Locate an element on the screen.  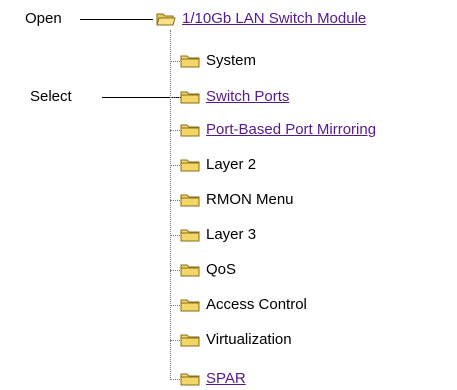
tree-item-label: Access Control is located at coordinates (256, 304).